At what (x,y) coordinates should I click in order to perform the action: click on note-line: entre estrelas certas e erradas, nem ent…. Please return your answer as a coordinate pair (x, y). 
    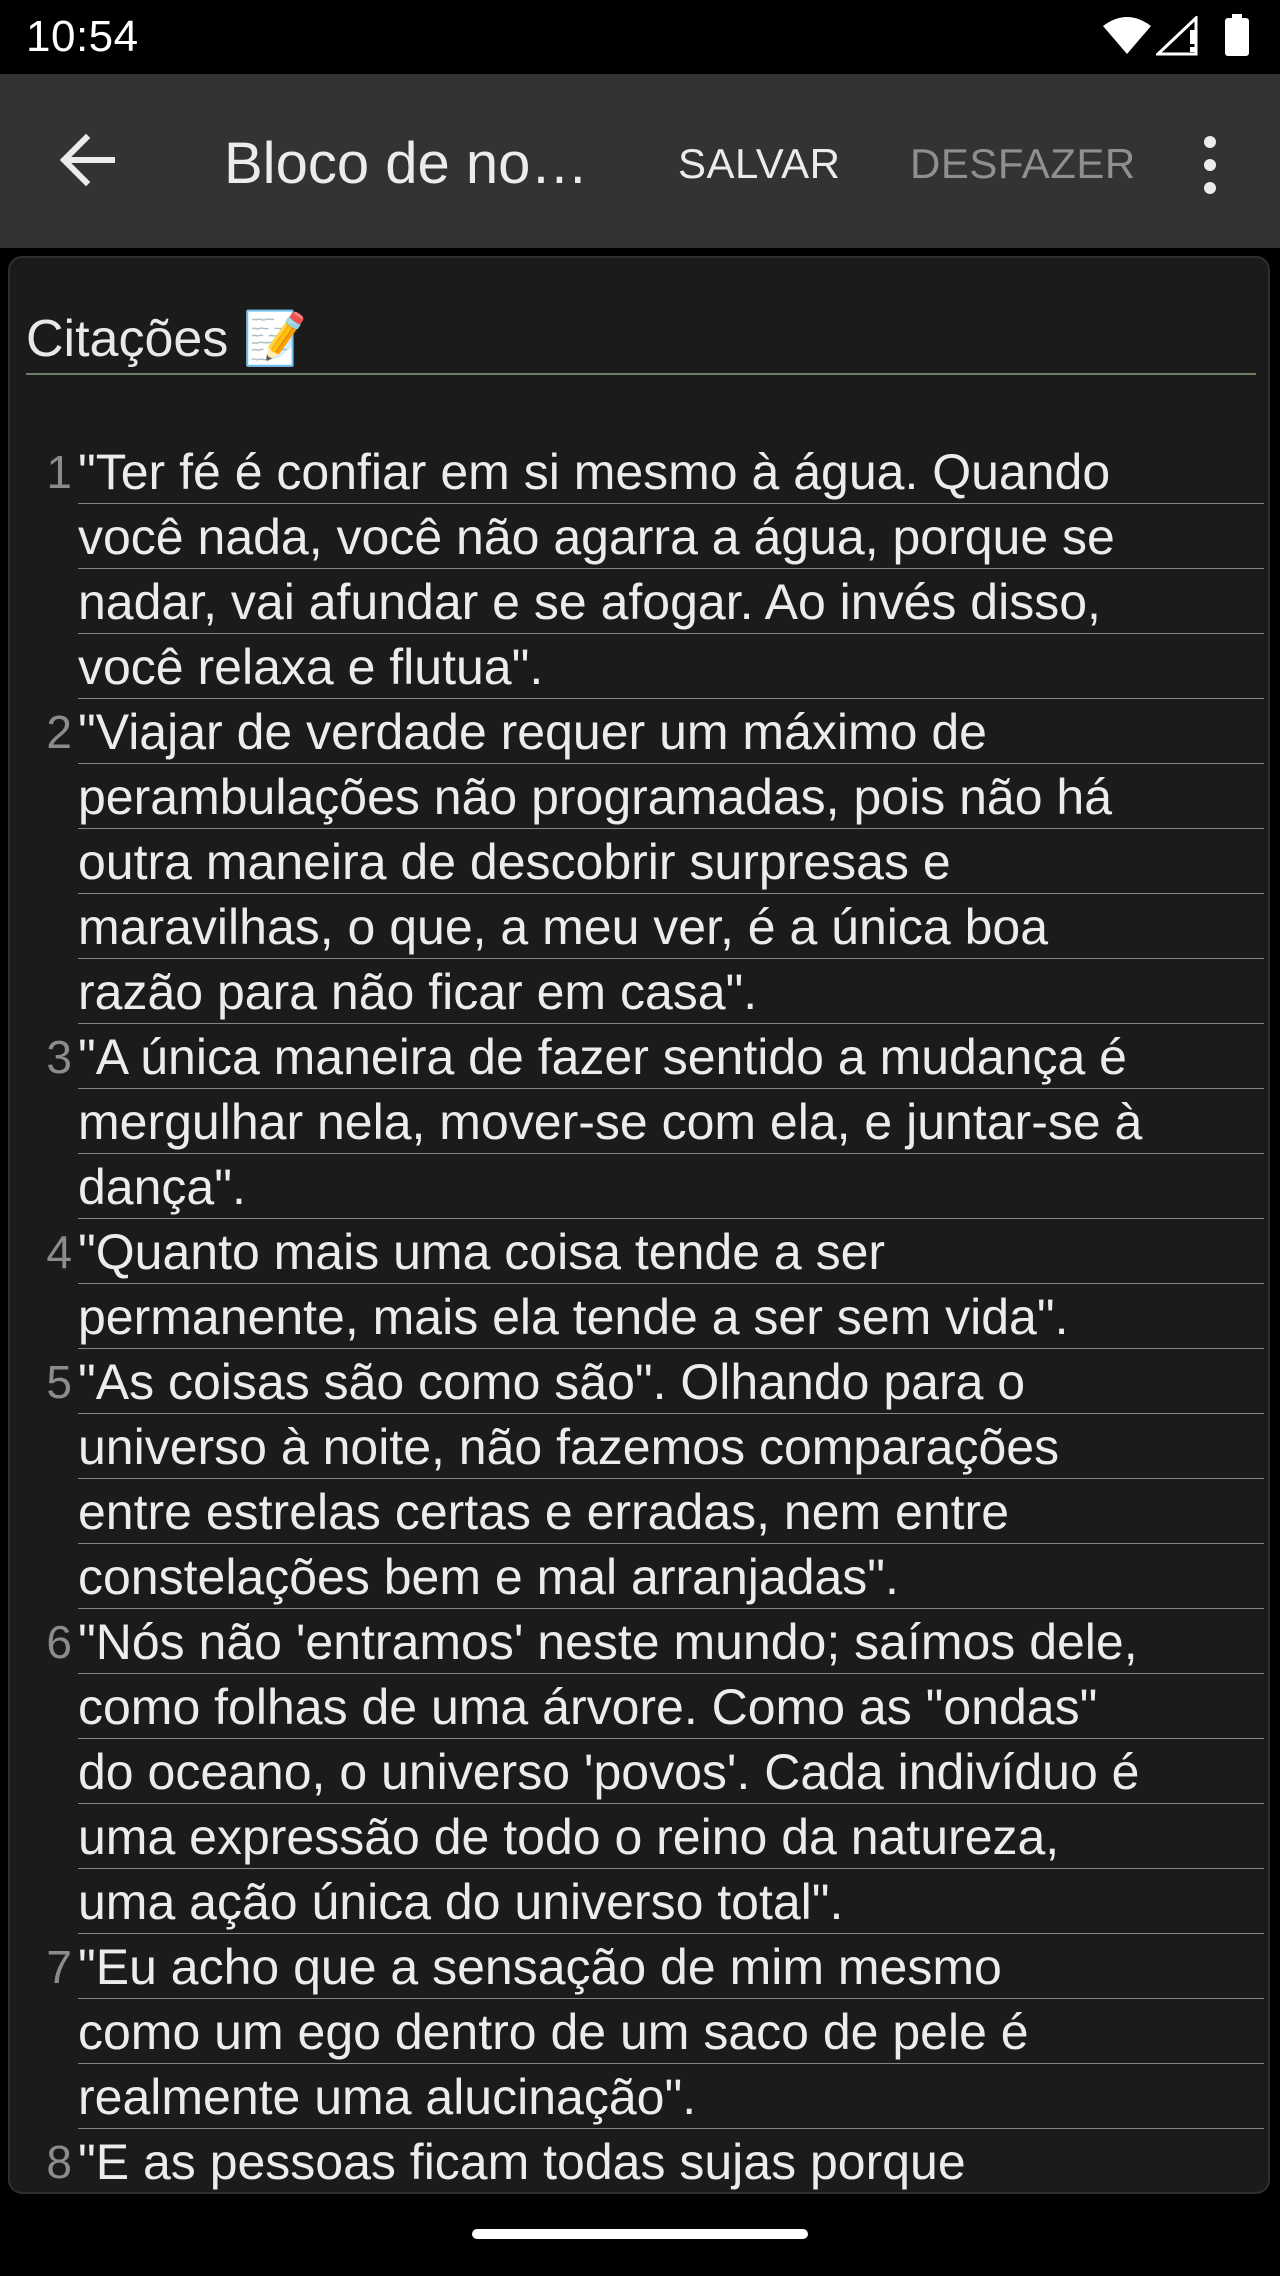
    Looking at the image, I should click on (639, 1512).